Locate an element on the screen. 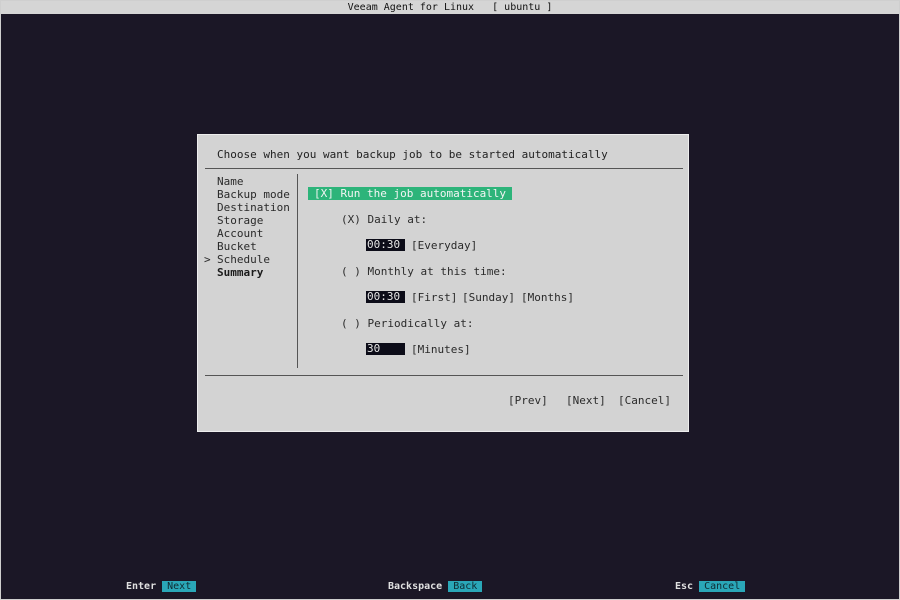 The width and height of the screenshot is (900, 600). cancel-button: [Cancel] is located at coordinates (644, 400).